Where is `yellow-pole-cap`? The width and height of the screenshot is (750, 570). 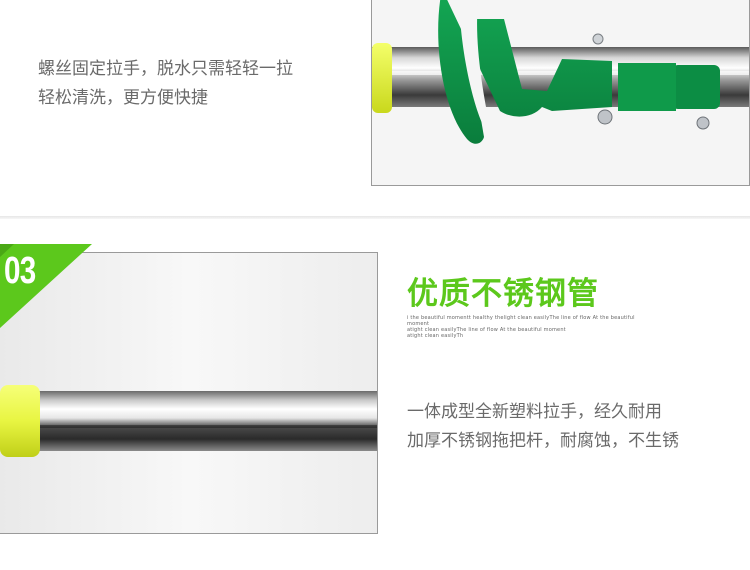 yellow-pole-cap is located at coordinates (20, 421).